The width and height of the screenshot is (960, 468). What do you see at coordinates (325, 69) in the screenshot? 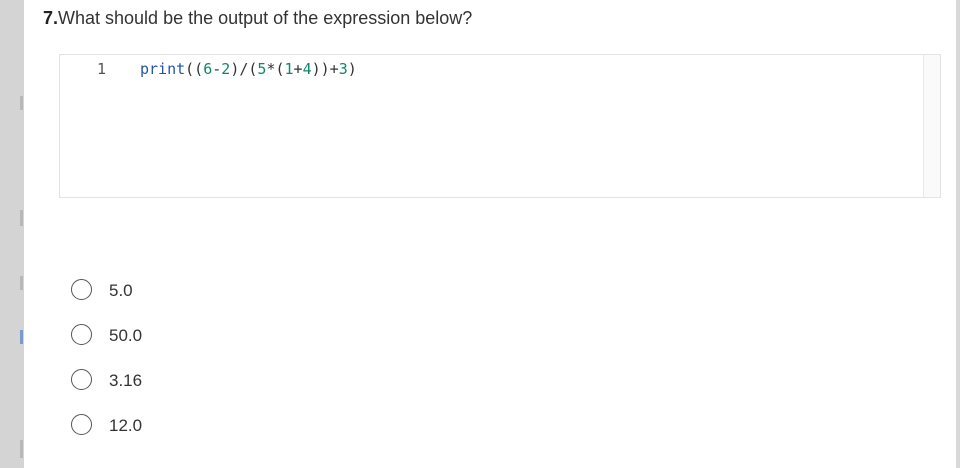
I see `code-token-operator: ))+` at bounding box center [325, 69].